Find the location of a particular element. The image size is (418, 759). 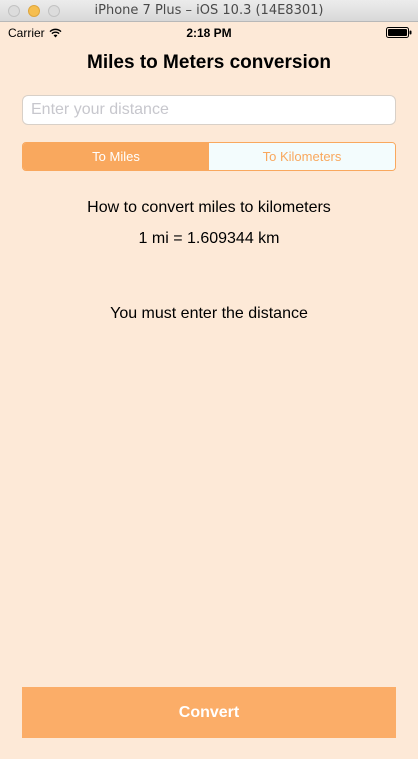

conversion-heading: How to convert miles to kilometers is located at coordinates (209, 207).